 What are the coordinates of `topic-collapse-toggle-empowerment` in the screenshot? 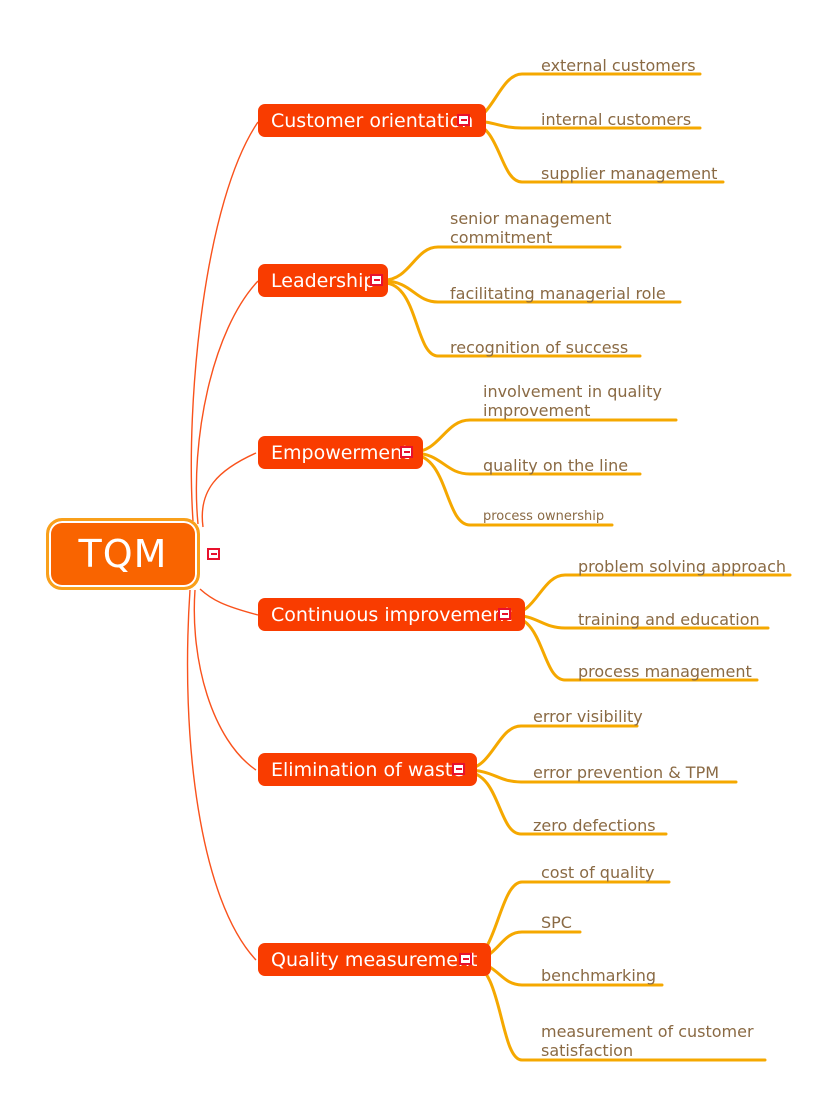 It's located at (406, 452).